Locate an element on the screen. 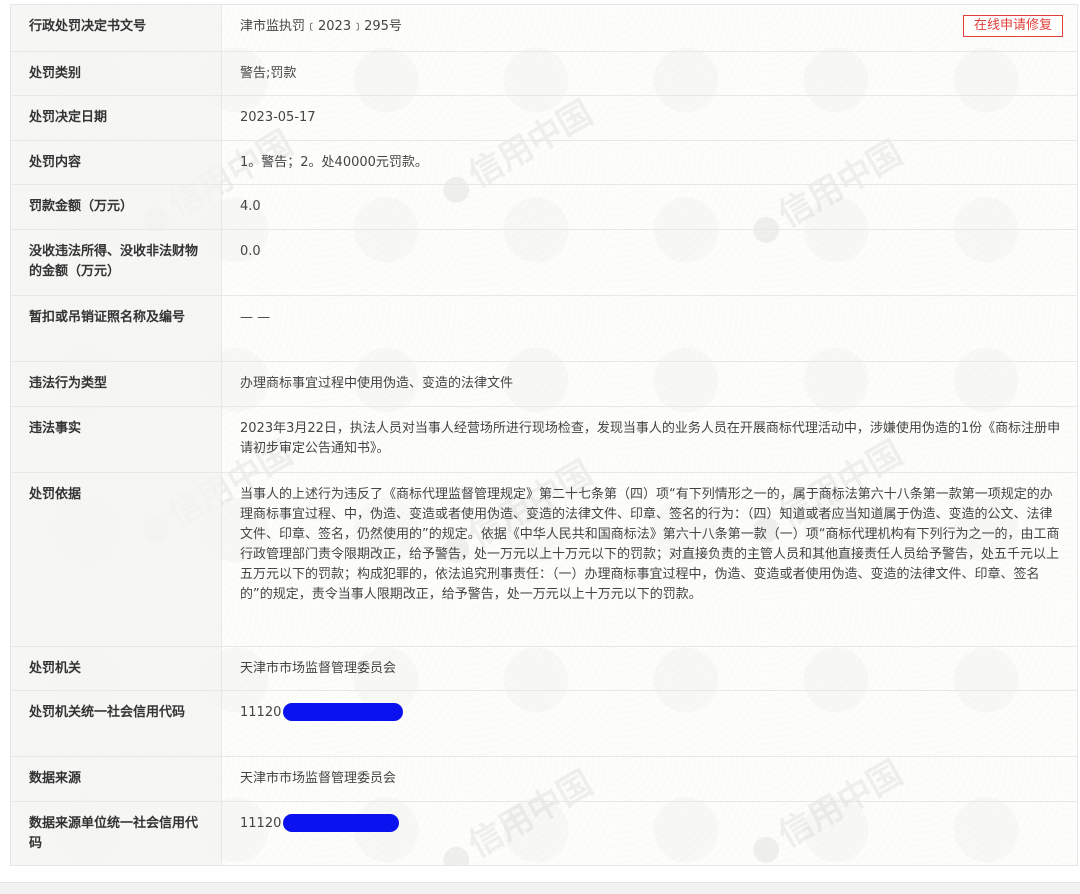  table-row: 处罚内容 1。警告；2。处40000元罚款。 is located at coordinates (544, 162).